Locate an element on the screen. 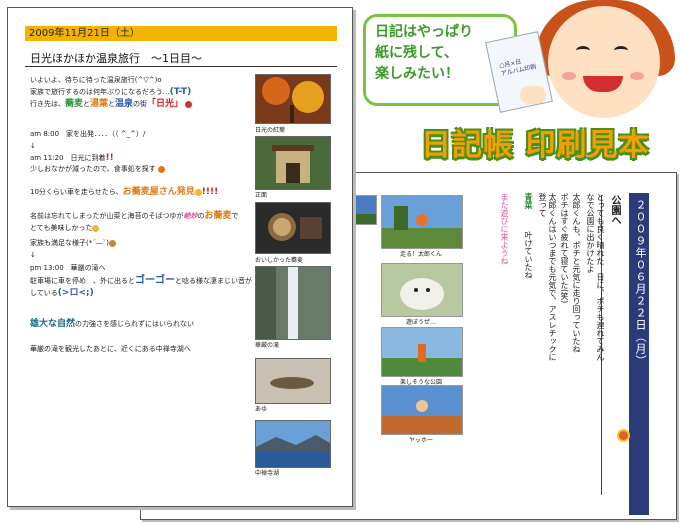  body-column-3: ポチはすぐ疲れて寝ていた(笑) is located at coordinates (564, 248).